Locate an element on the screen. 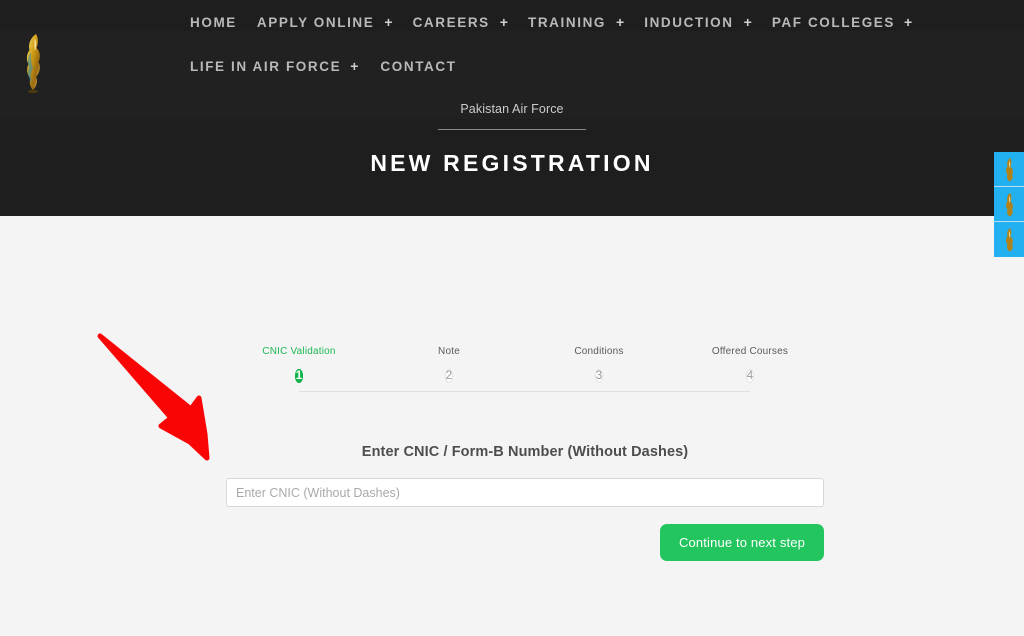 The width and height of the screenshot is (1024, 636). breadcrumb: Pakistan Air Force is located at coordinates (511, 109).